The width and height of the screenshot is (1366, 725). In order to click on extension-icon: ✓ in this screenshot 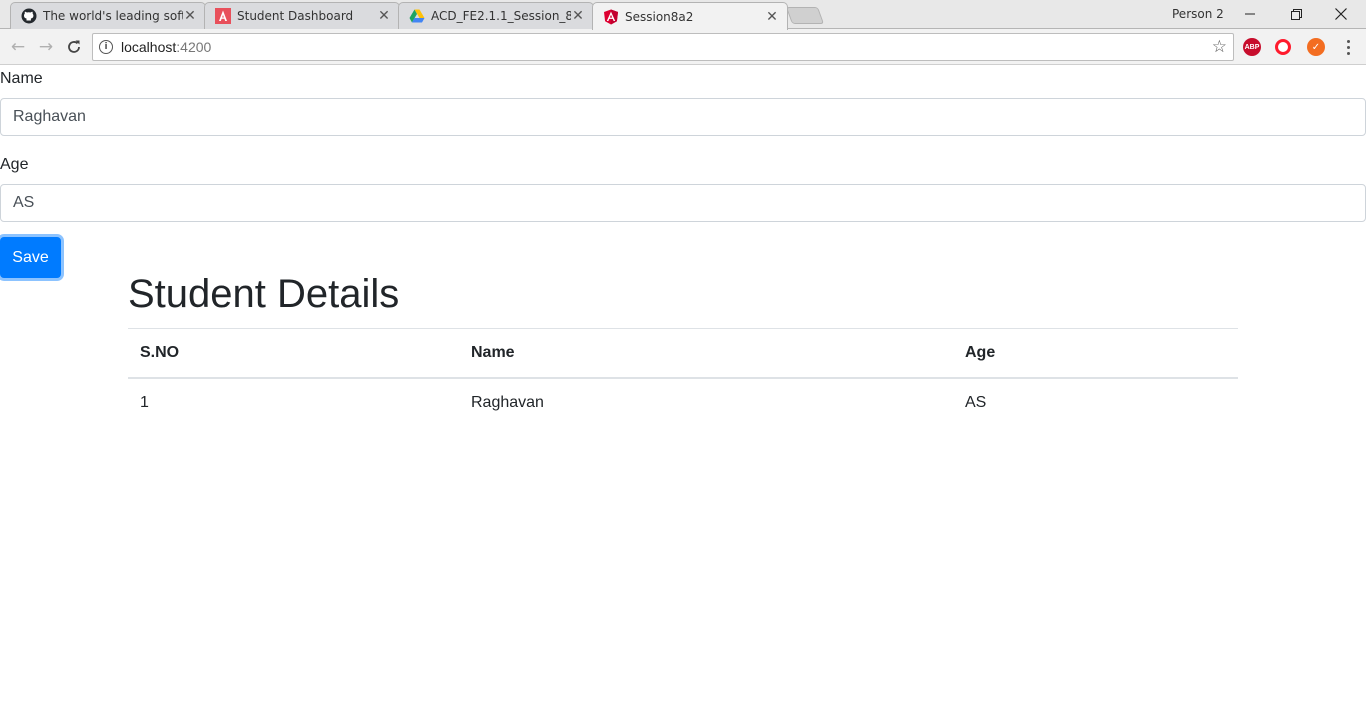, I will do `click(1316, 47)`.